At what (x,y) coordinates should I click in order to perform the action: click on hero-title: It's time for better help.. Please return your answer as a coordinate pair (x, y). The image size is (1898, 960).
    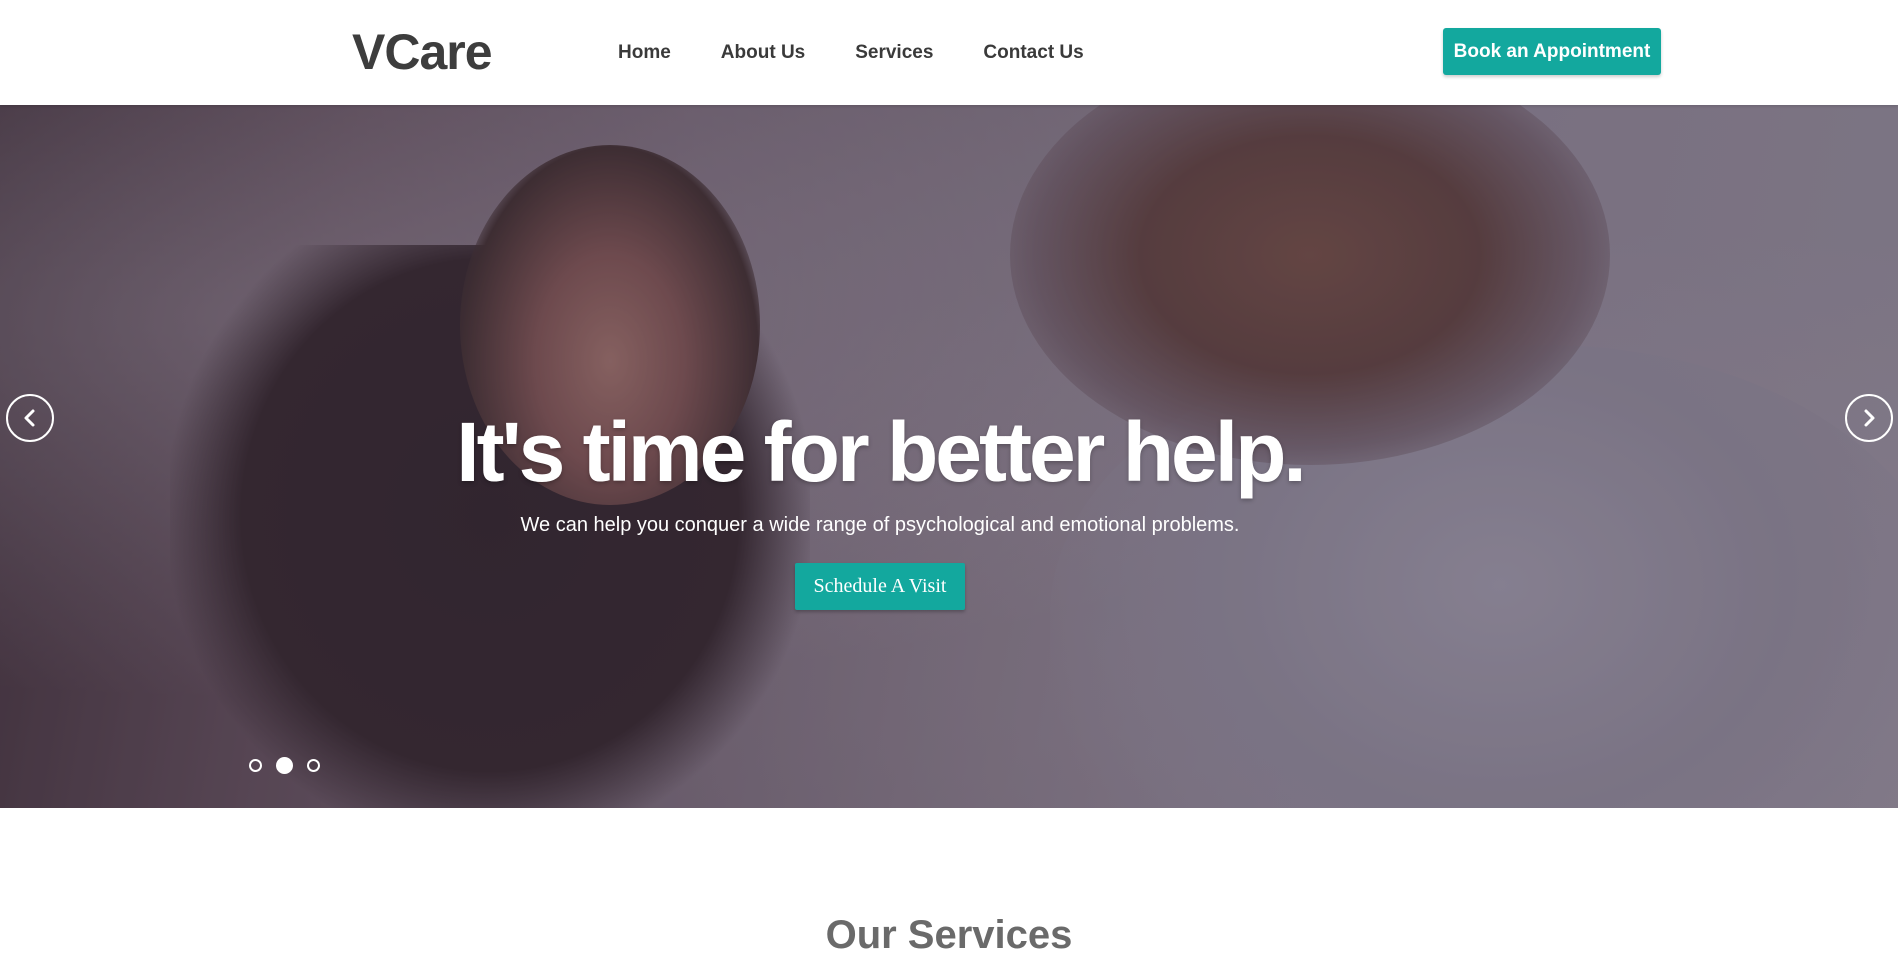
    Looking at the image, I should click on (881, 452).